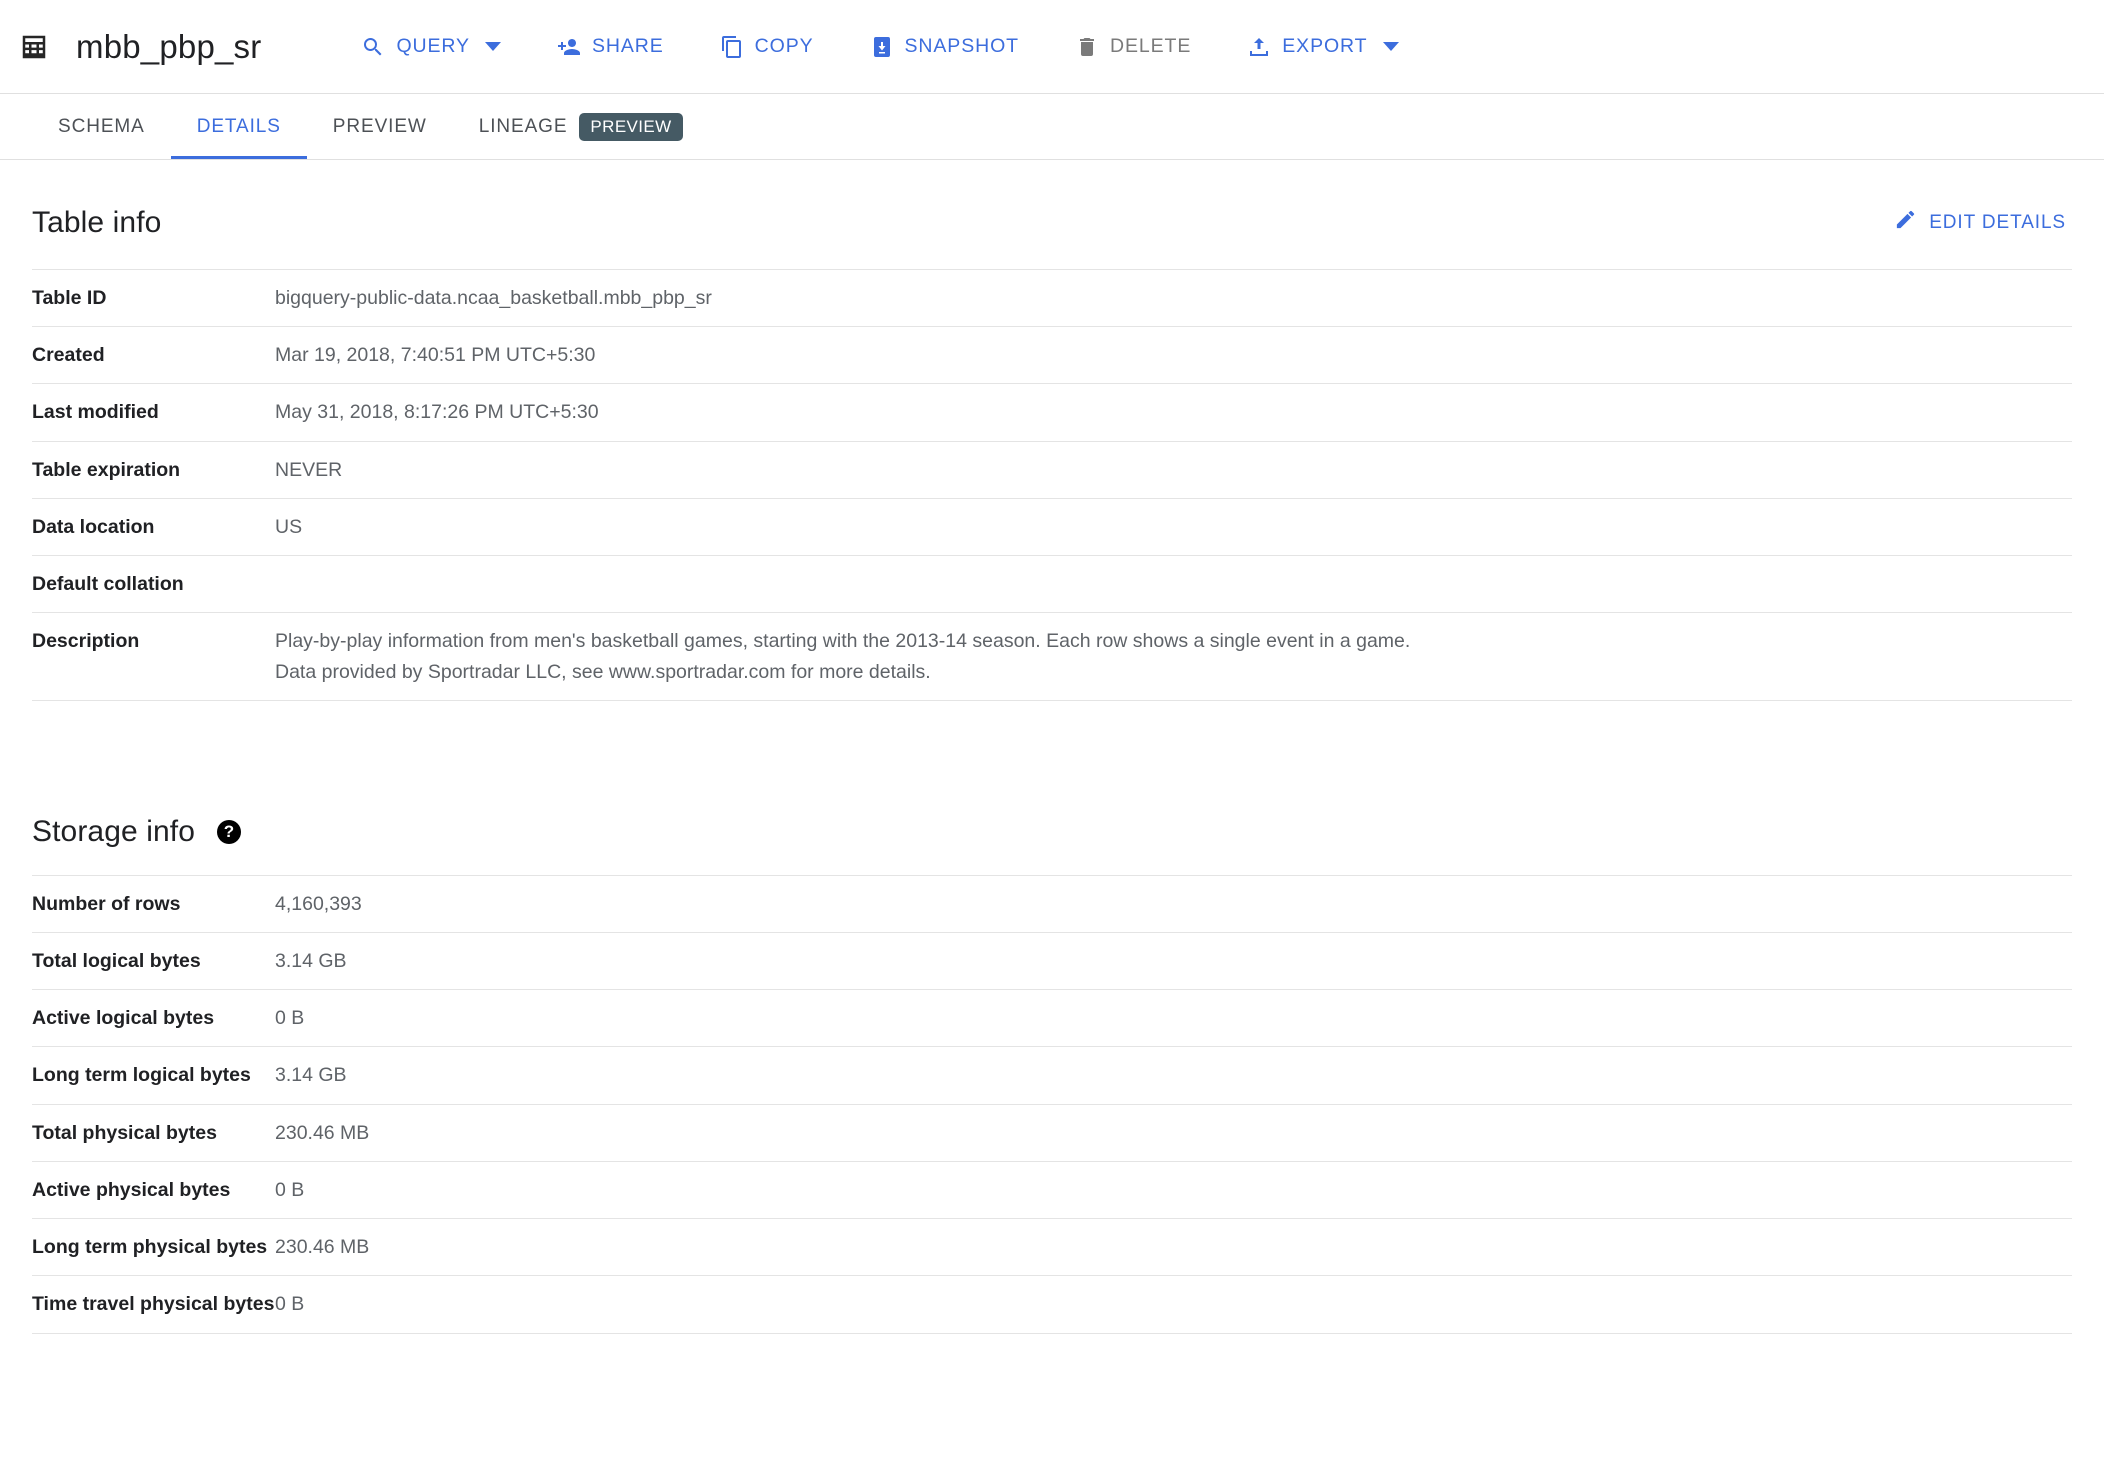  I want to click on row-value: May 31, 2018, 8:17:26 PM UTC+5:30, so click(437, 412).